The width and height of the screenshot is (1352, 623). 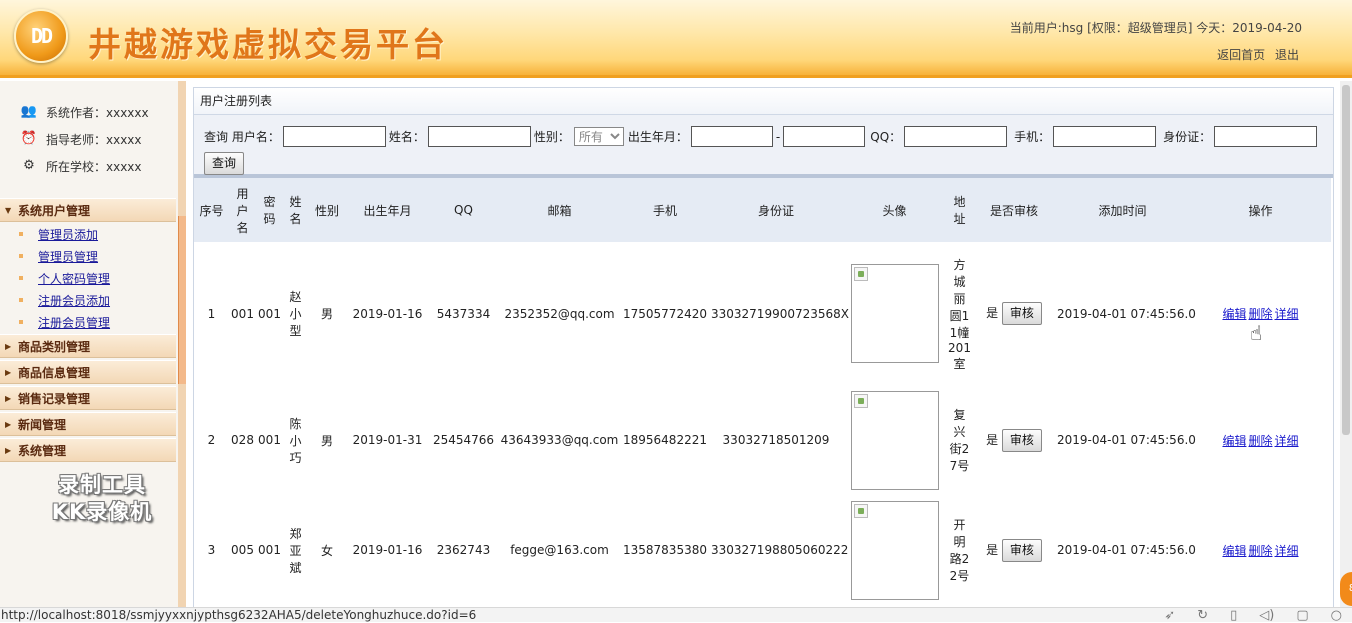 What do you see at coordinates (182, 300) in the screenshot?
I see `sidebar-collapse-handle` at bounding box center [182, 300].